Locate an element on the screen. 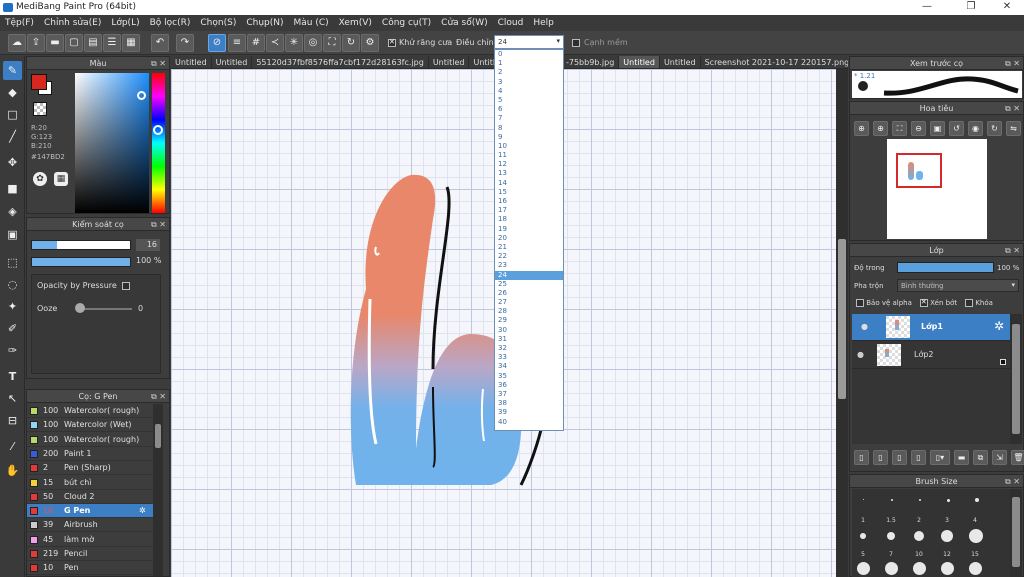  page-icon: ▤ is located at coordinates (93, 43).